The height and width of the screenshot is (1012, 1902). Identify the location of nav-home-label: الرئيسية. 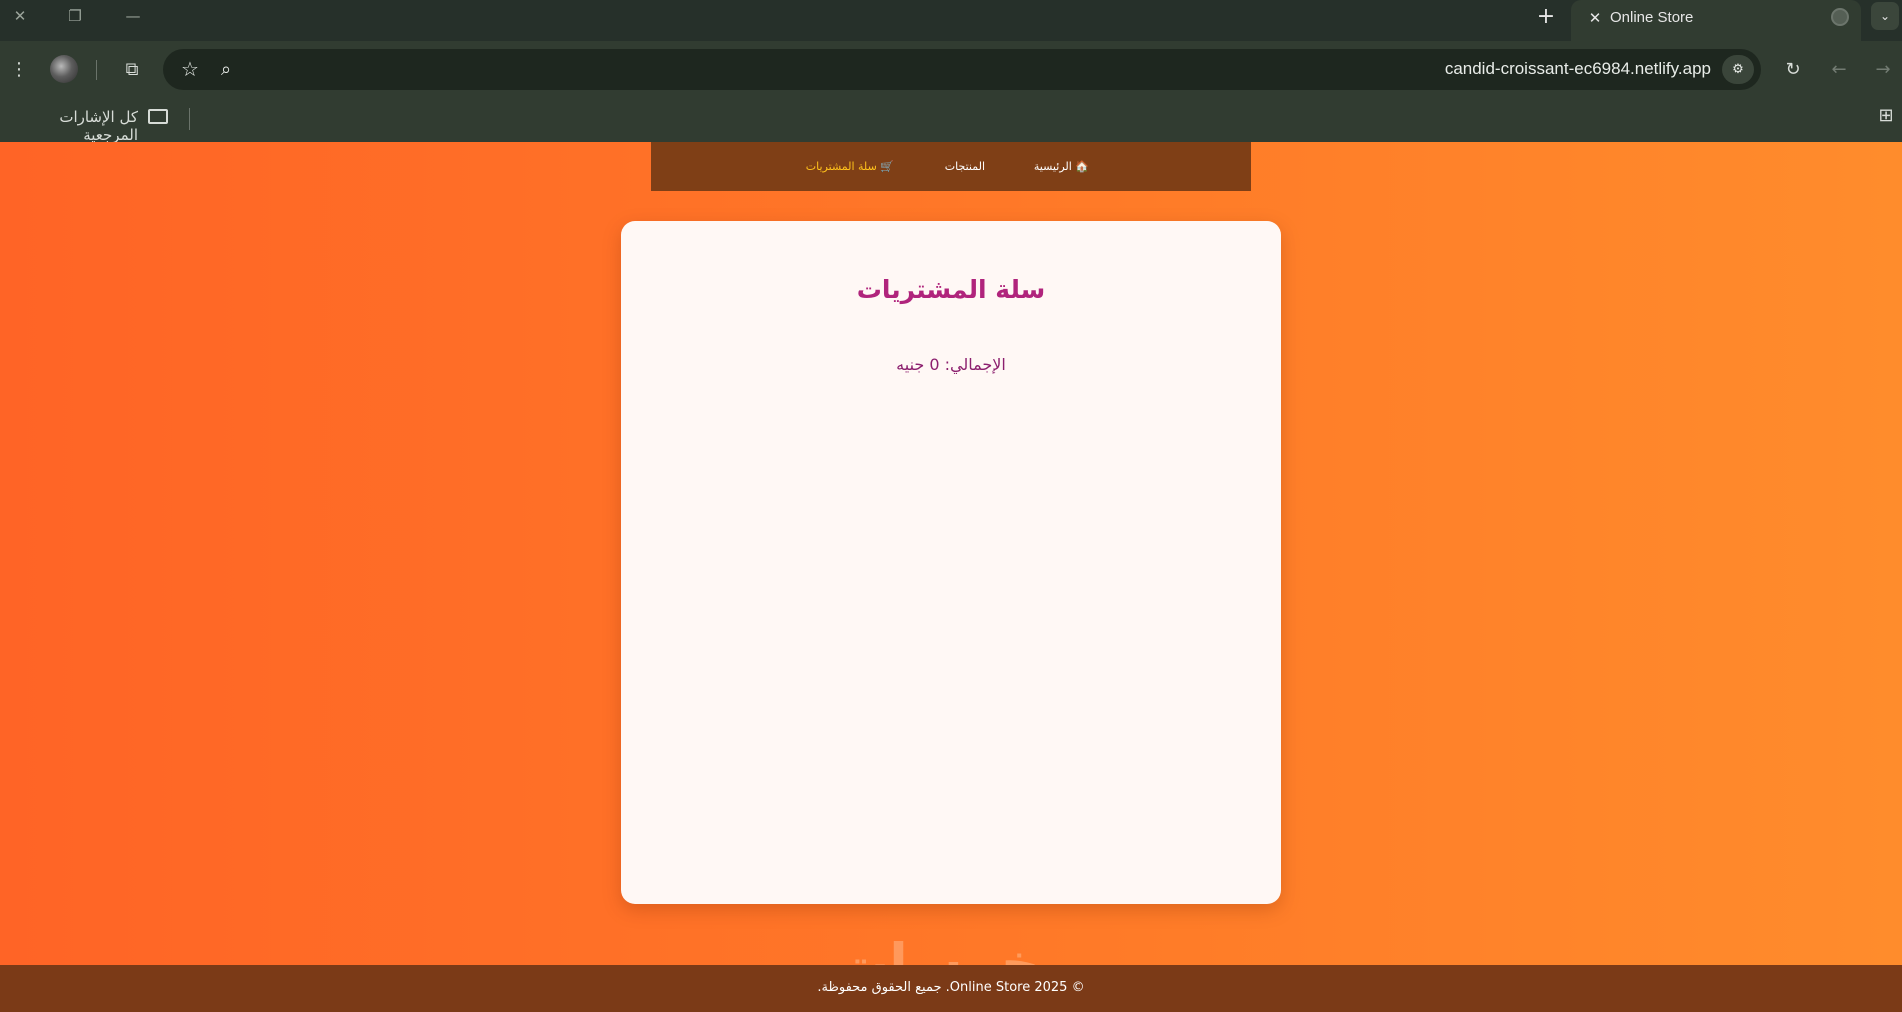
(1052, 166).